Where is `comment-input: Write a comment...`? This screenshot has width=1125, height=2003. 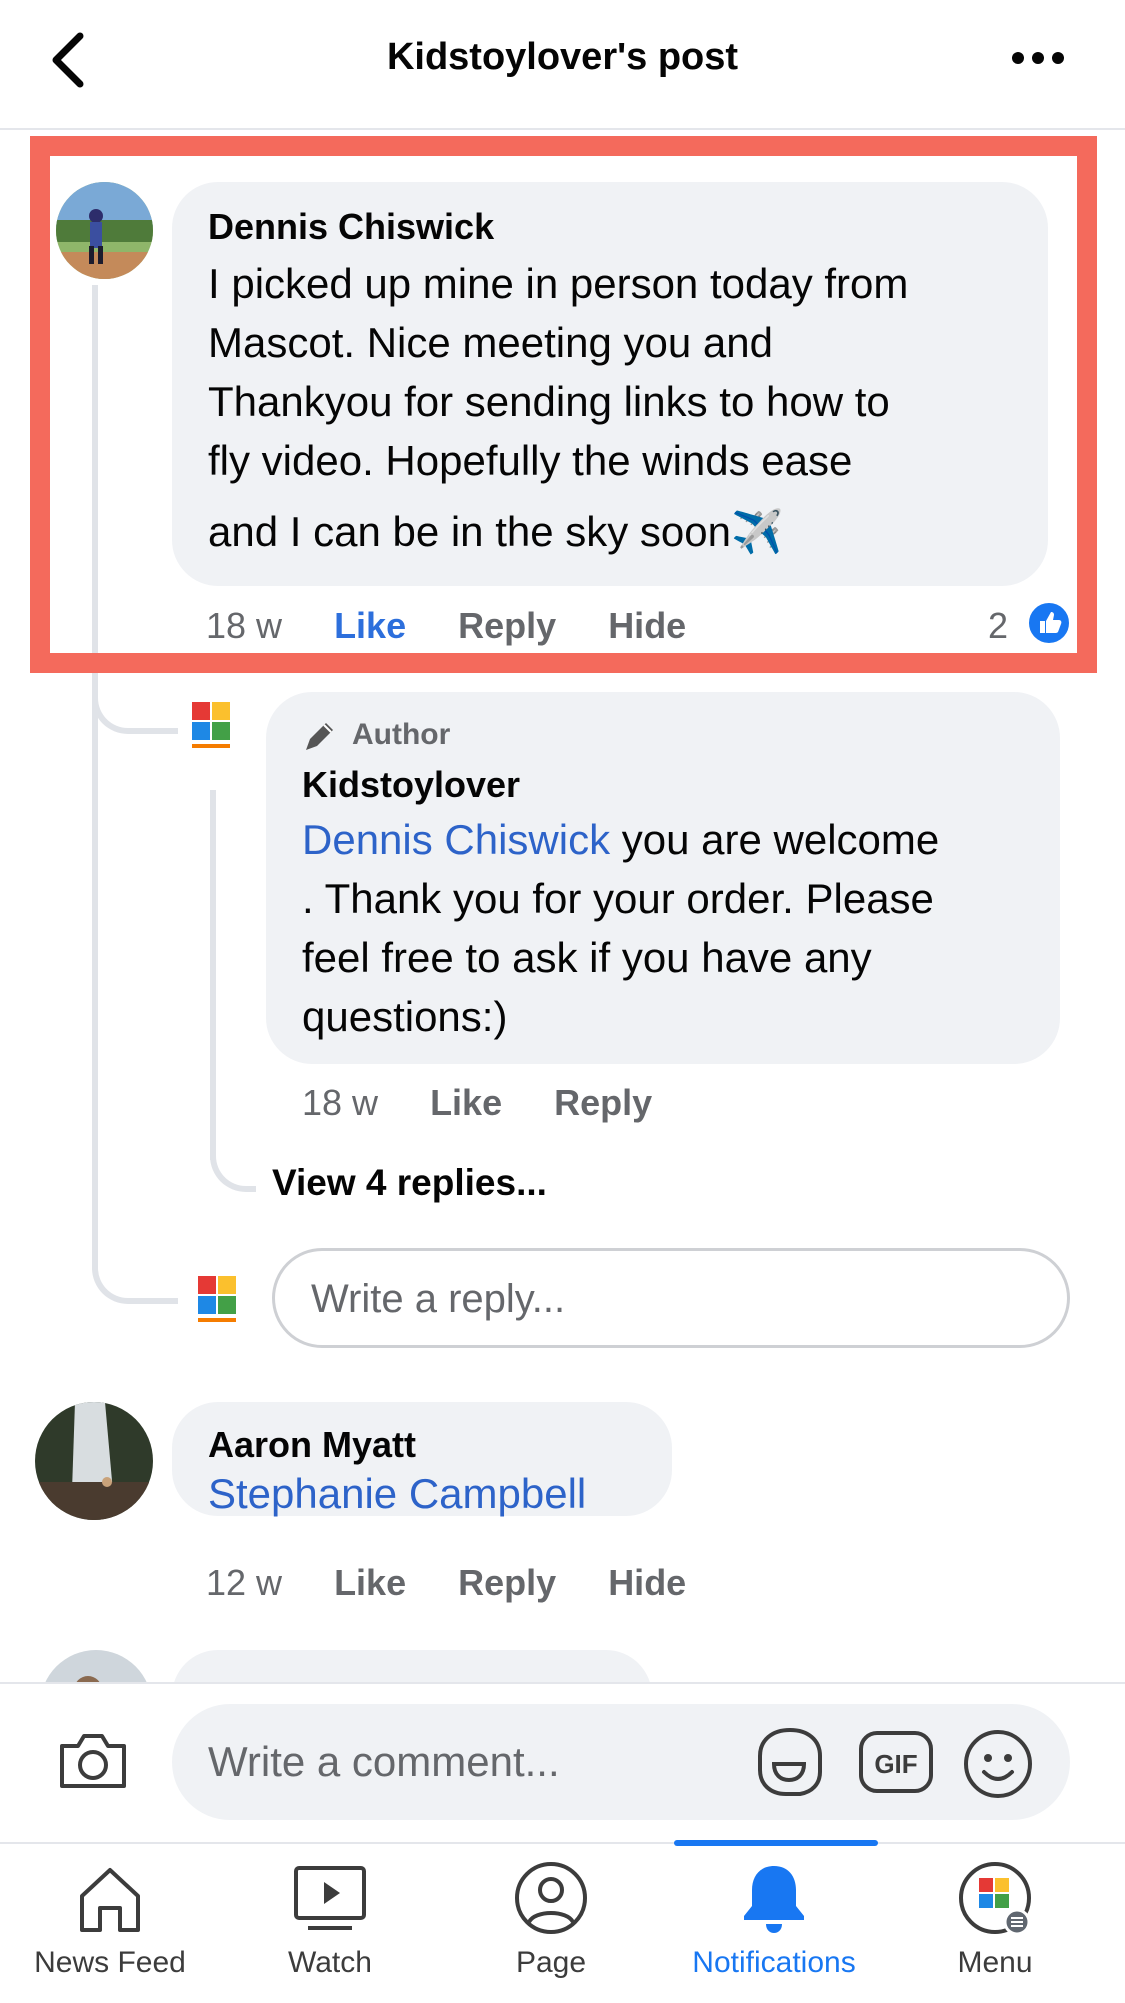
comment-input: Write a comment... is located at coordinates (621, 1762).